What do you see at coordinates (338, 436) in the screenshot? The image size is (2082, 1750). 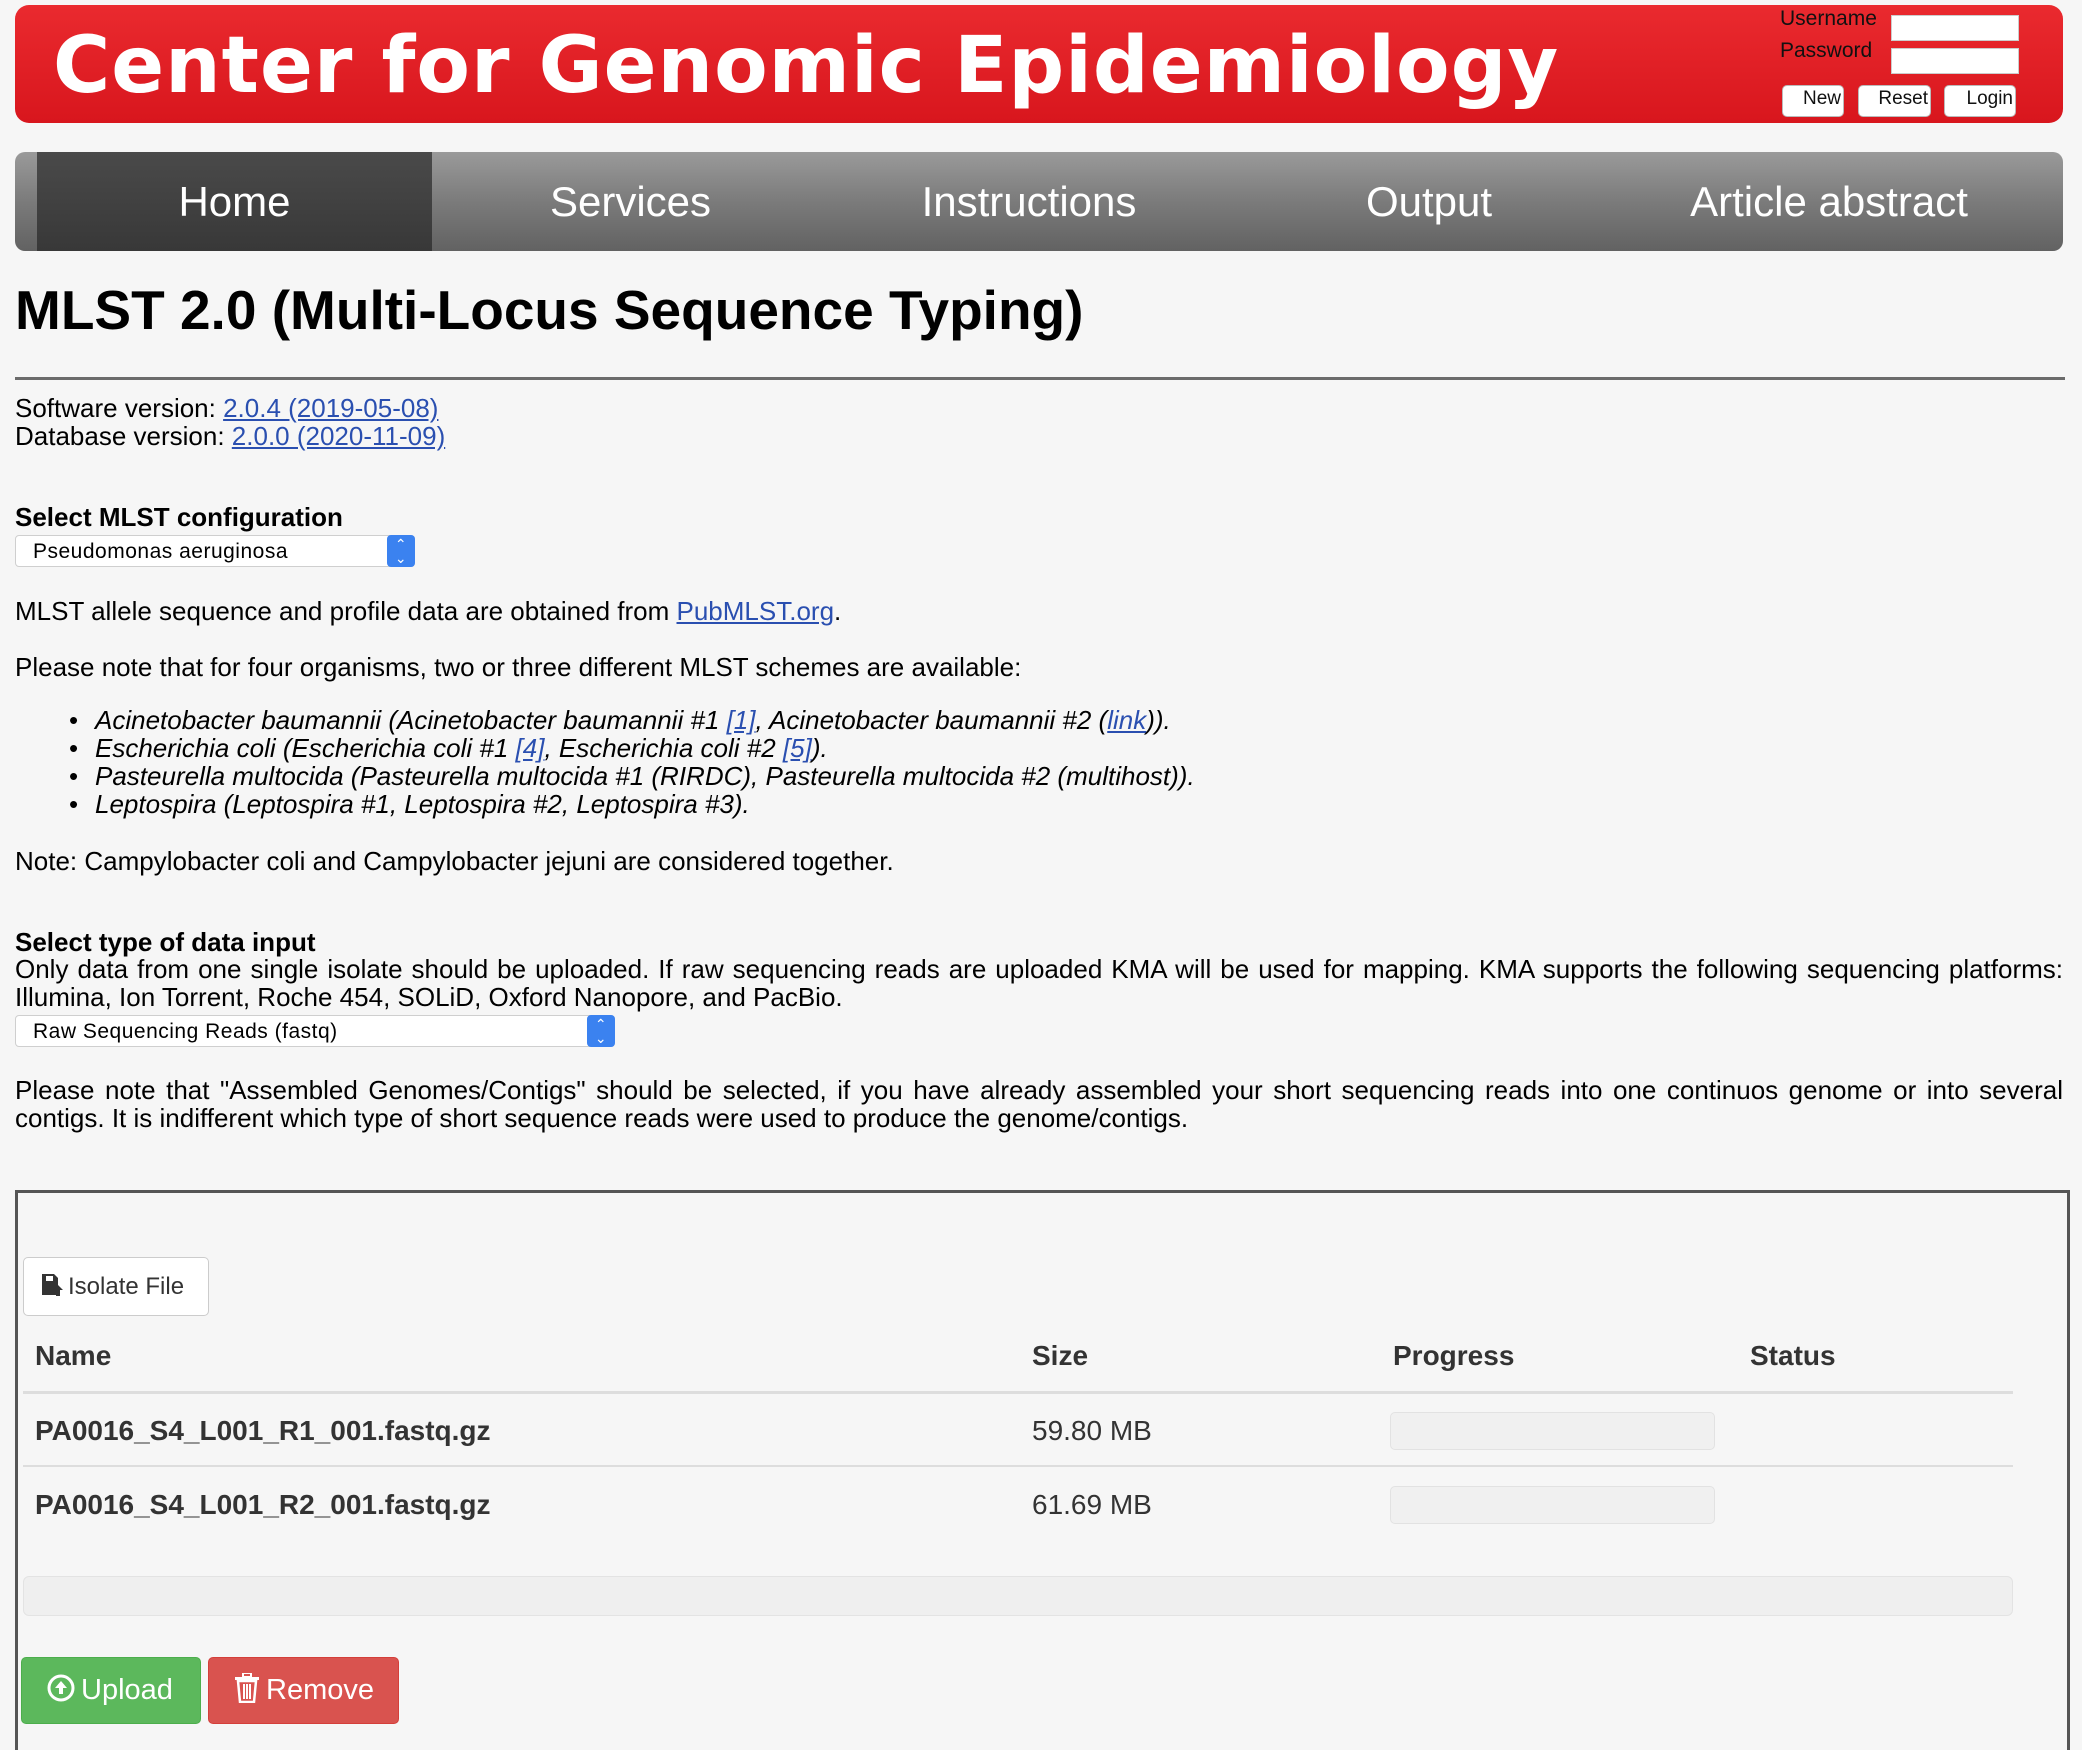 I see `database-version-link: 2.0.0 (2020-11-09)` at bounding box center [338, 436].